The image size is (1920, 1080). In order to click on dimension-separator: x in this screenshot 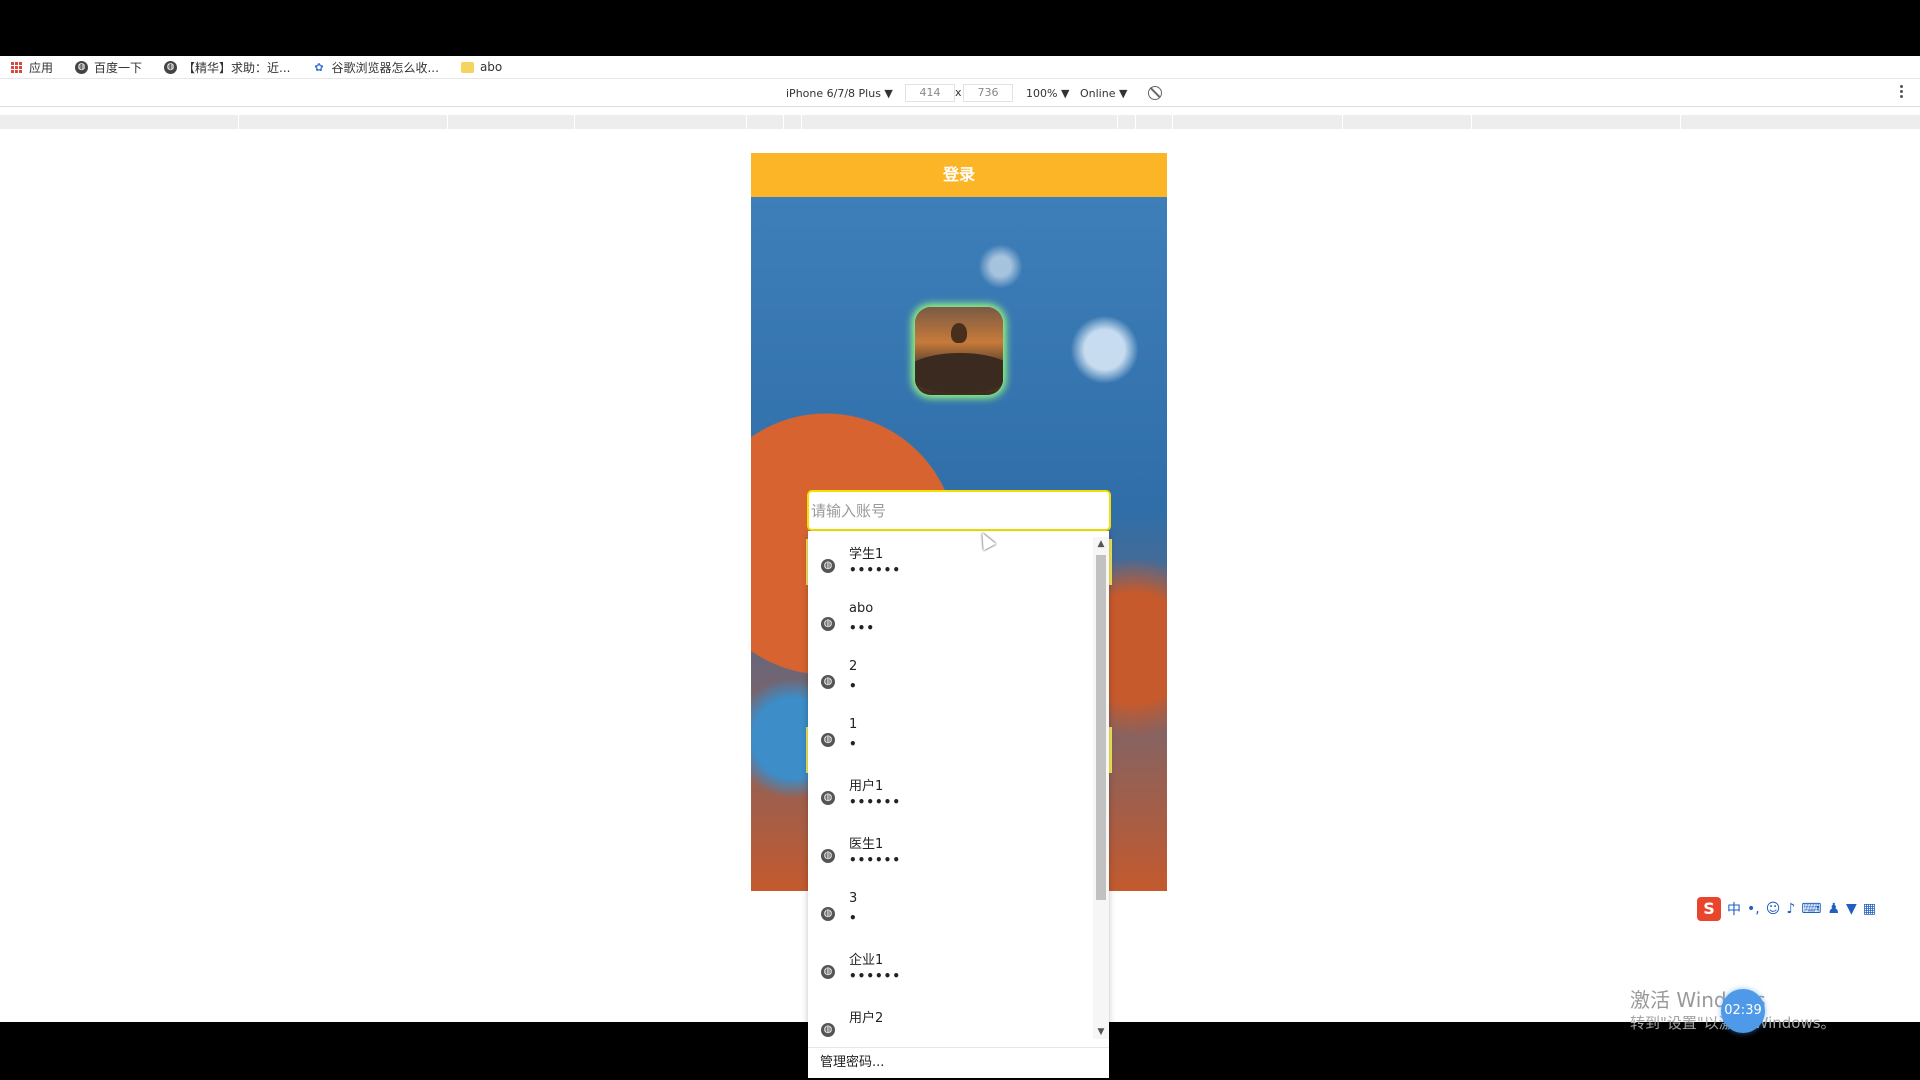, I will do `click(958, 92)`.